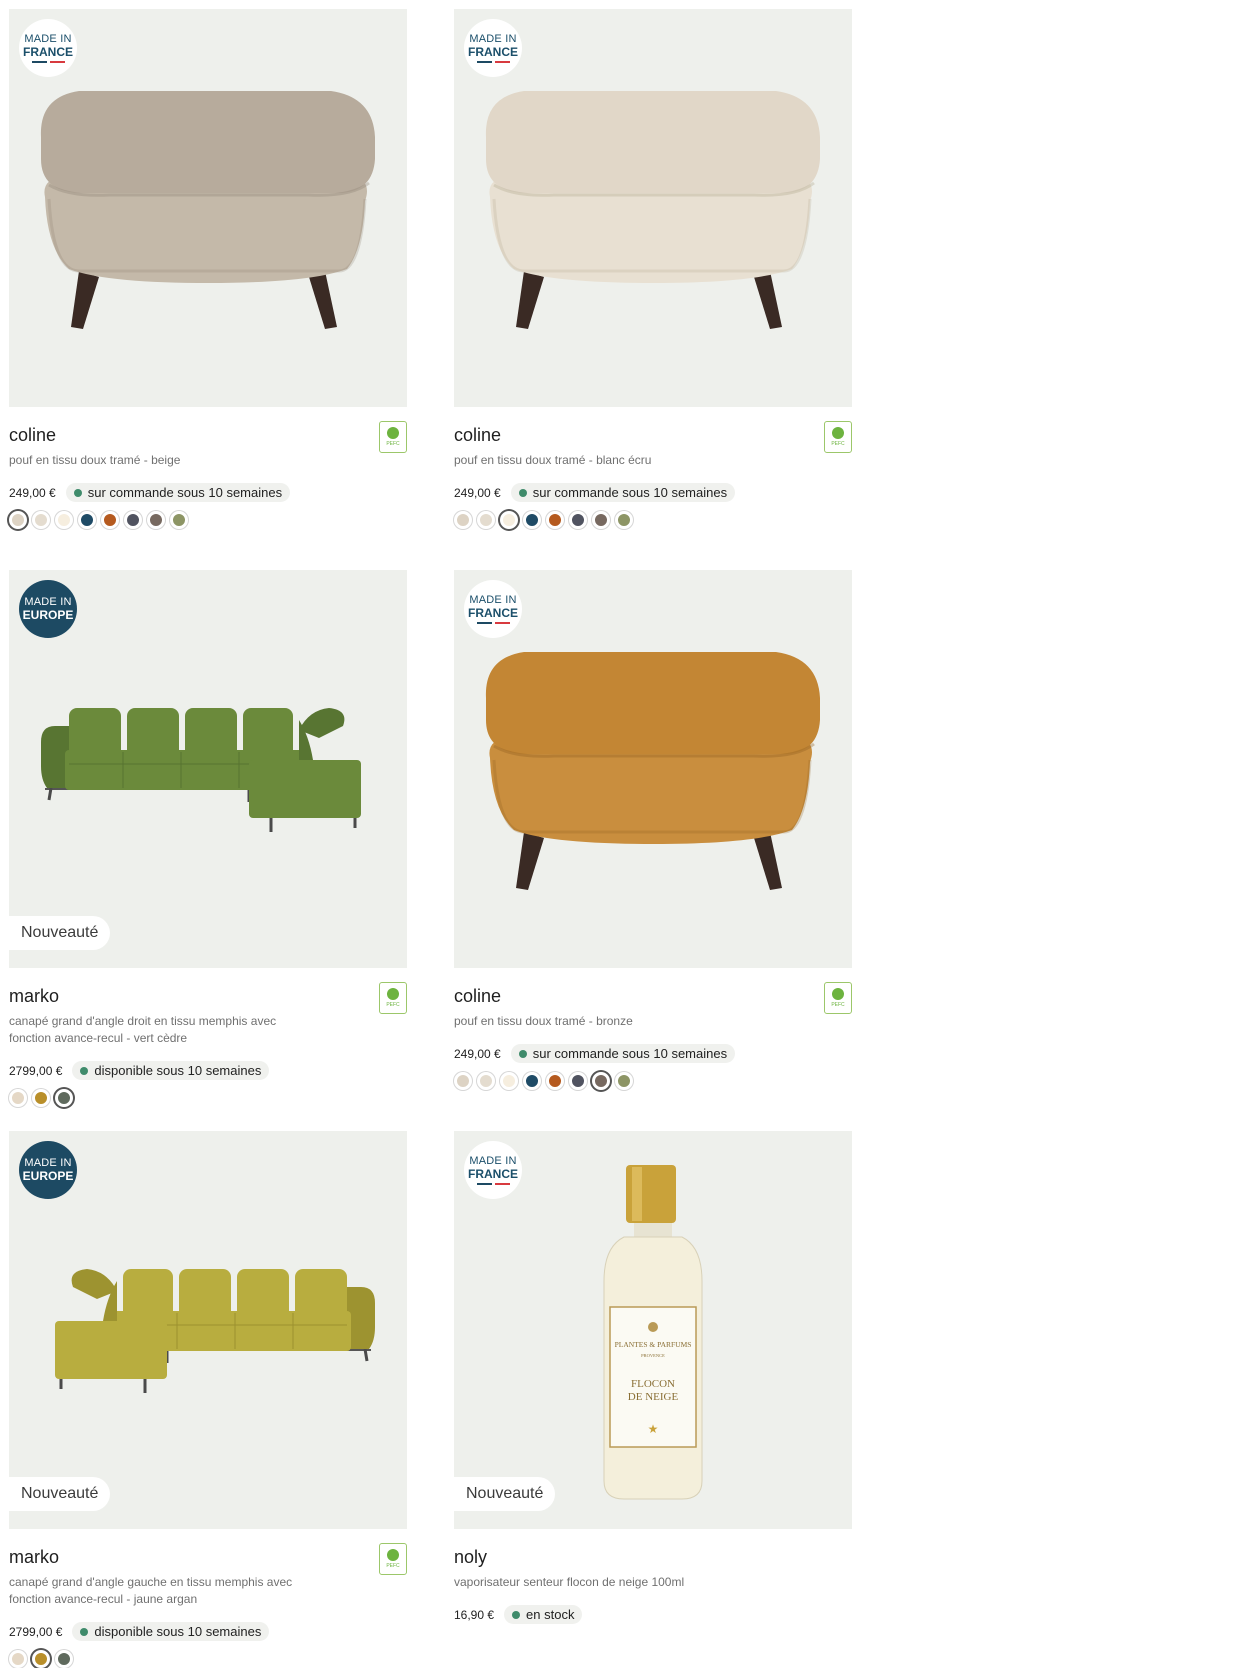  Describe the element at coordinates (653, 1384) in the screenshot. I see `svg-text: FLOCON` at that location.